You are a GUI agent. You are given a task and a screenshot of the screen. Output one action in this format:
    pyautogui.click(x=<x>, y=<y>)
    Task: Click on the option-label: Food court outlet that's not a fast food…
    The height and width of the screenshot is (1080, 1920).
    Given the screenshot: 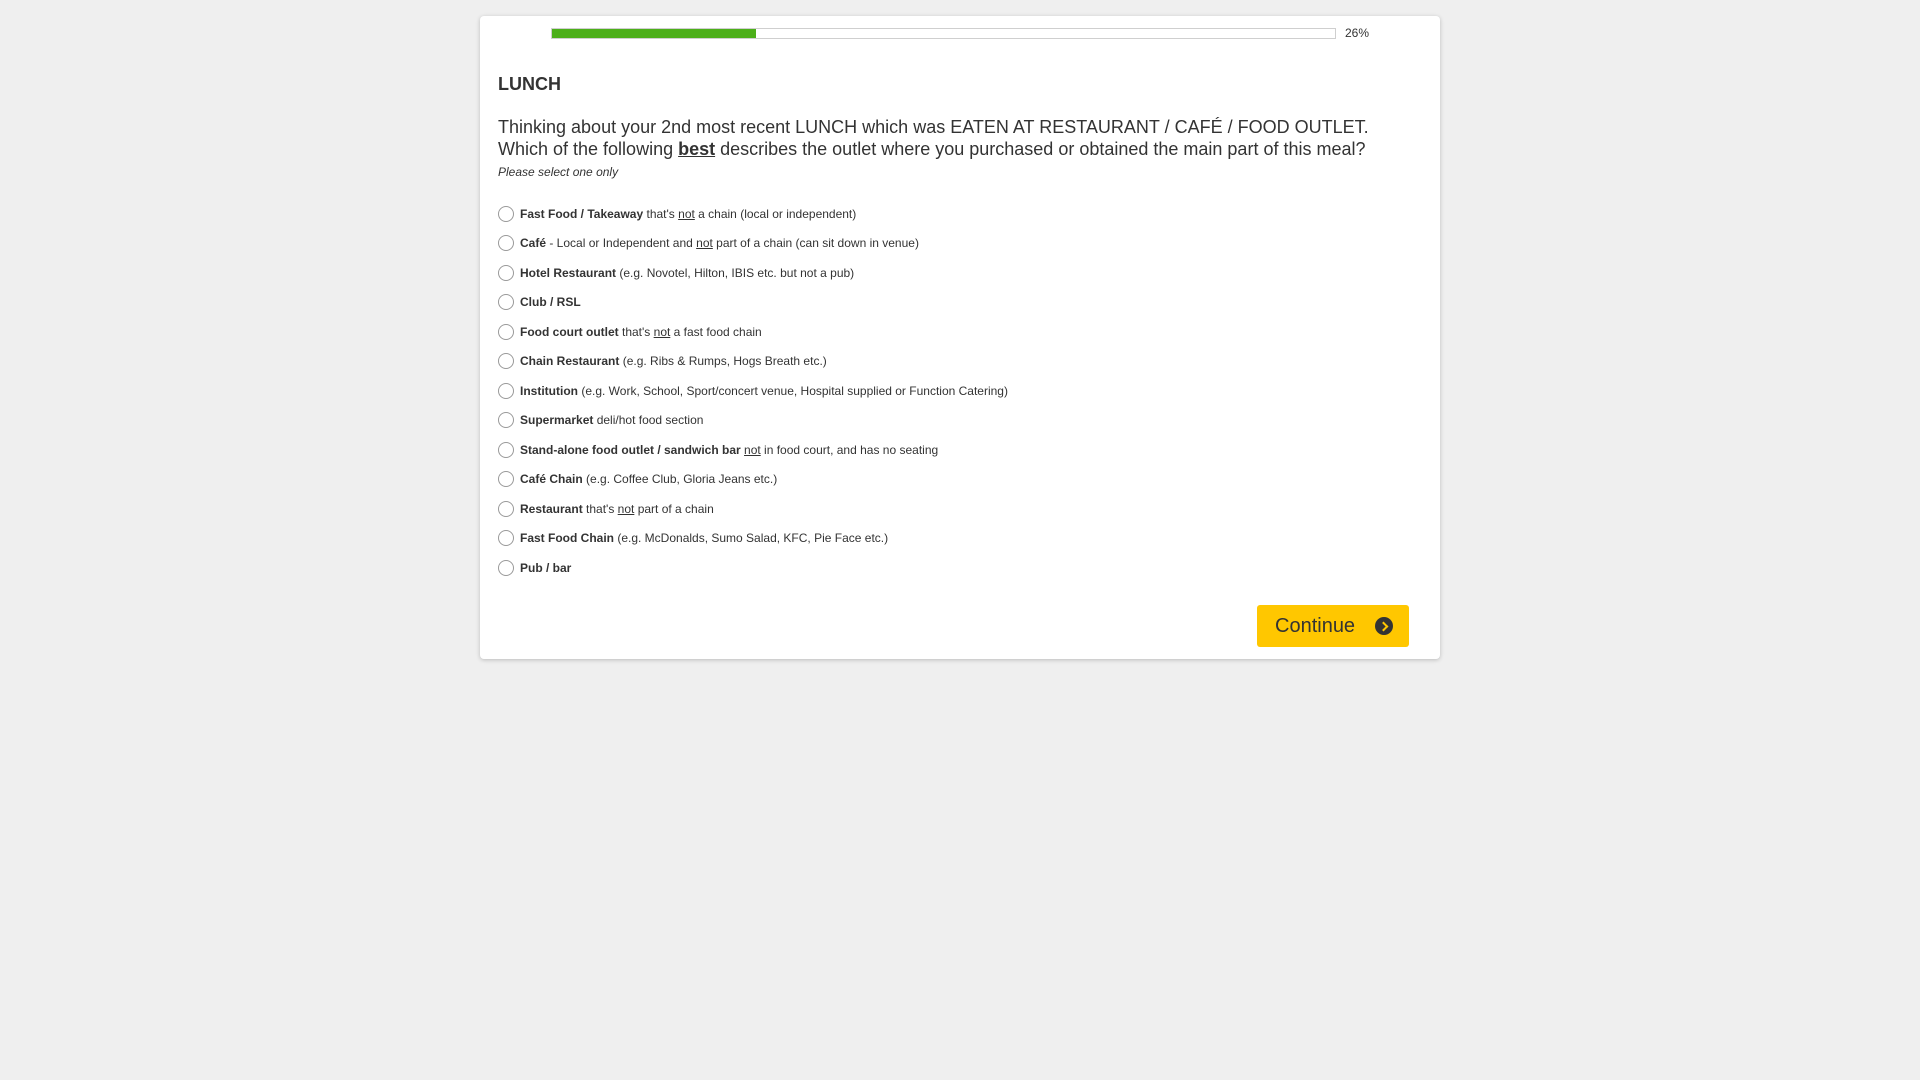 What is the action you would take?
    pyautogui.click(x=641, y=331)
    